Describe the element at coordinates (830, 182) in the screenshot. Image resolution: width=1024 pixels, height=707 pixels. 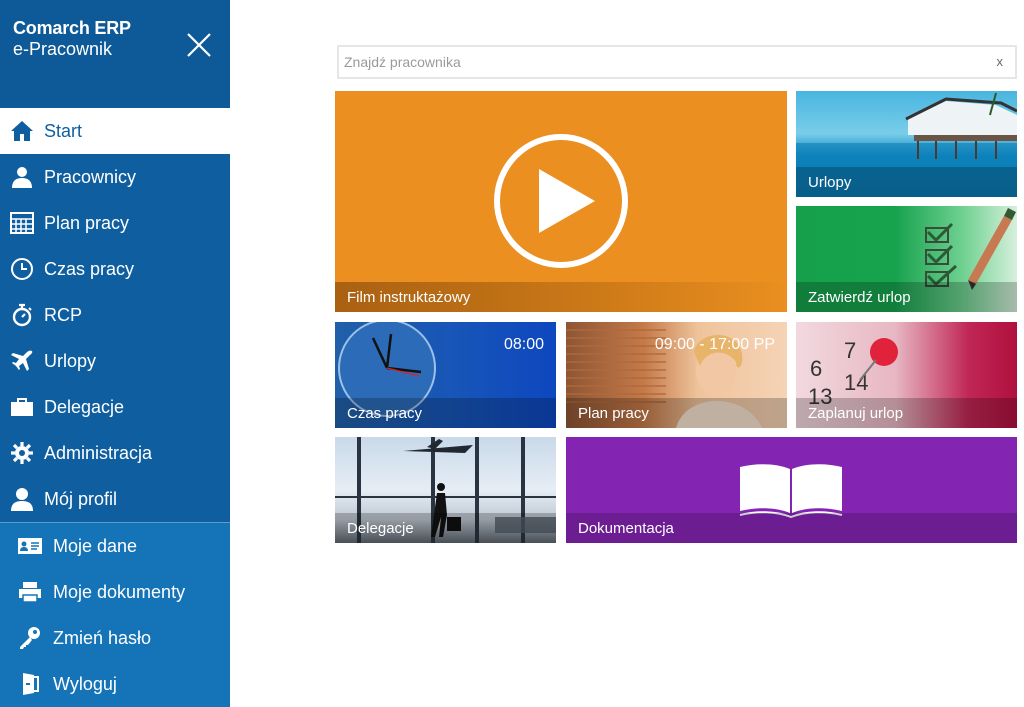
I see `tile-label: Urlopy` at that location.